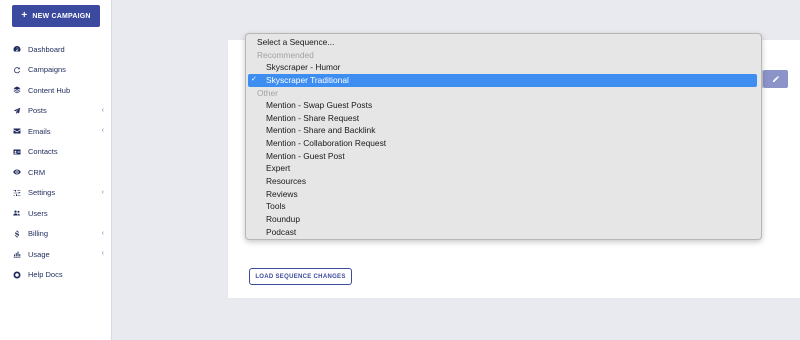 The height and width of the screenshot is (340, 800). Describe the element at coordinates (16, 131) in the screenshot. I see `envelope-icon` at that location.